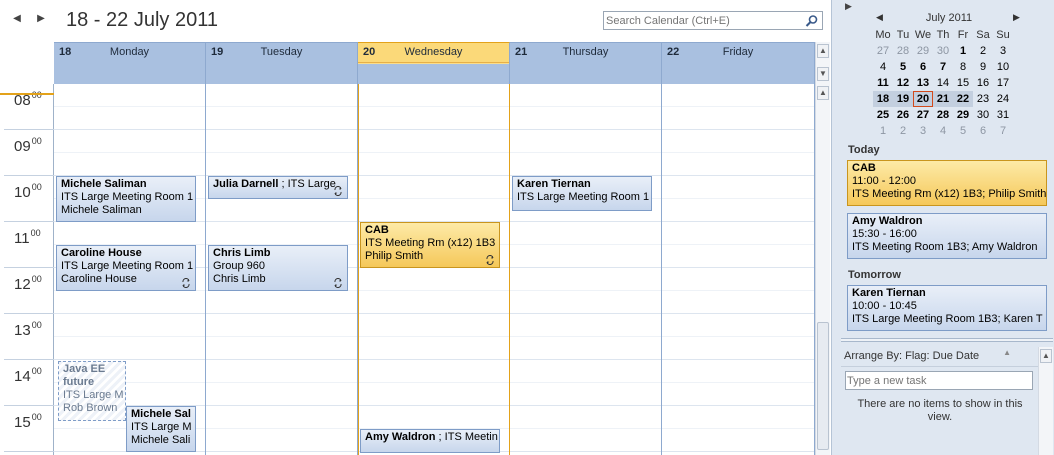 Image resolution: width=1054 pixels, height=455 pixels. Describe the element at coordinates (338, 191) in the screenshot. I see `recurrence-icon` at that location.